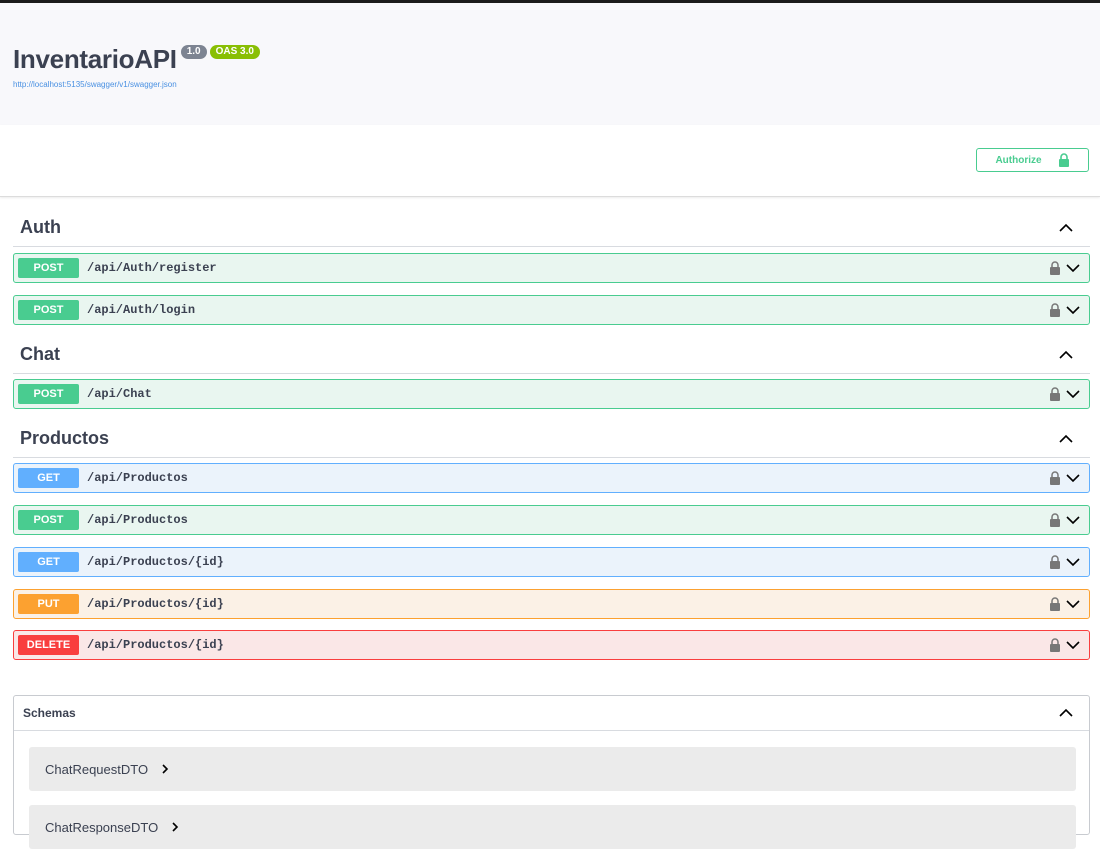 The image size is (1100, 849). What do you see at coordinates (40, 227) in the screenshot?
I see `tag-name: Auth` at bounding box center [40, 227].